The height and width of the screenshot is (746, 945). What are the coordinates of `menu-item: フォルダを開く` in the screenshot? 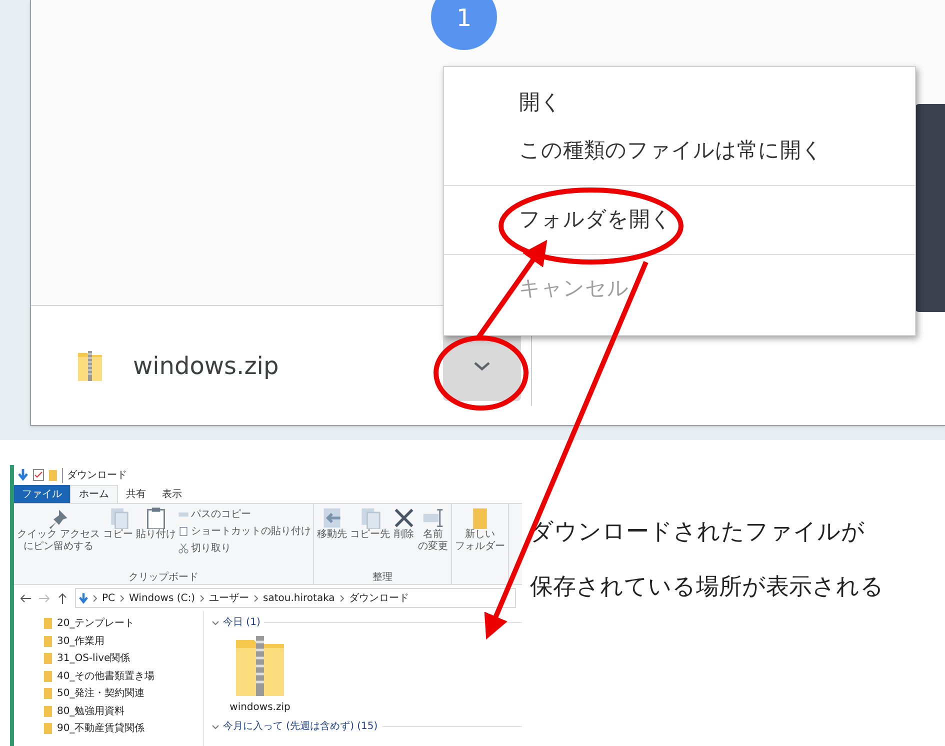 It's located at (679, 220).